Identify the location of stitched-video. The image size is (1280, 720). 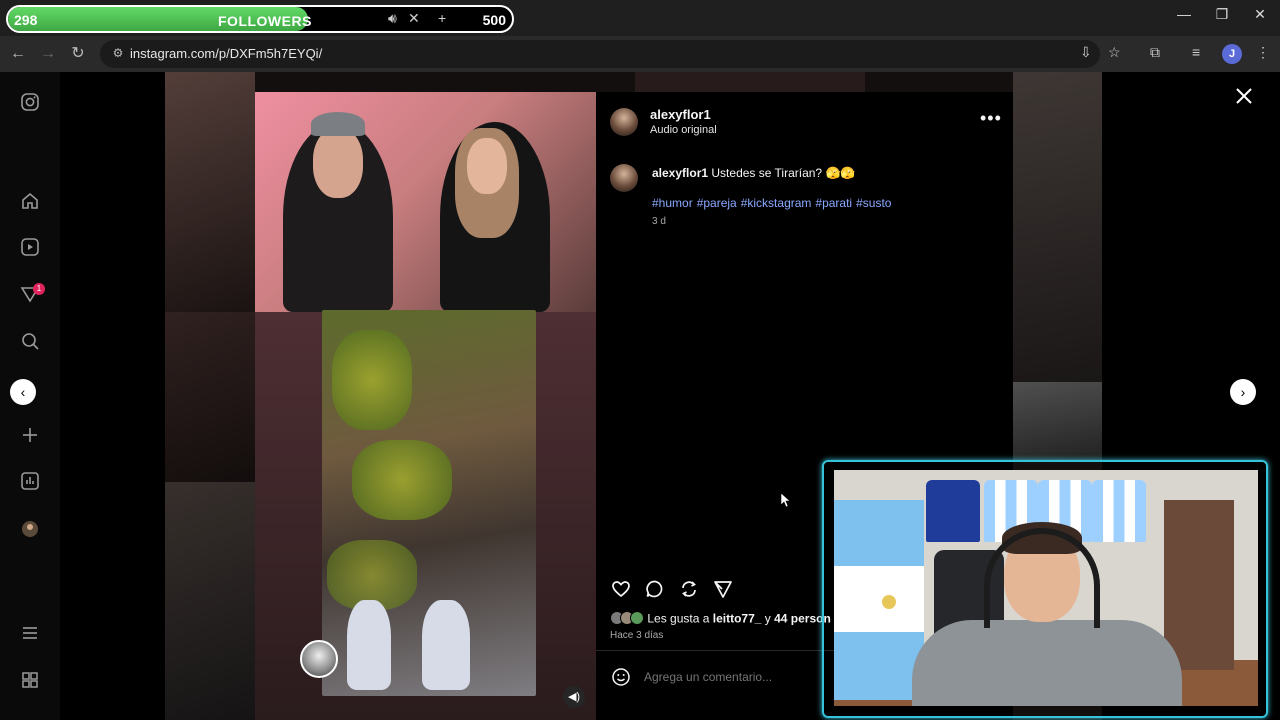
(429, 503).